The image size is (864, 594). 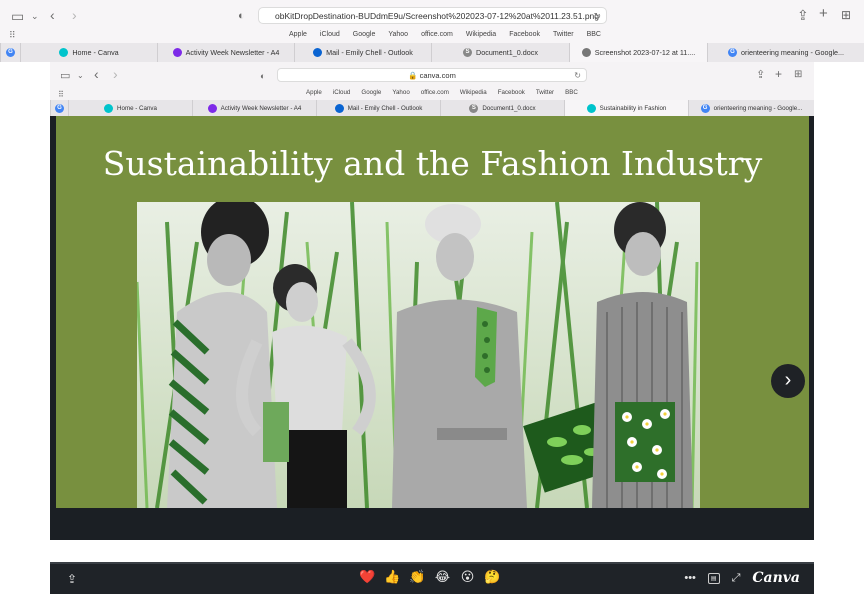 What do you see at coordinates (12, 35) in the screenshot?
I see `grid-icon: ⠿` at bounding box center [12, 35].